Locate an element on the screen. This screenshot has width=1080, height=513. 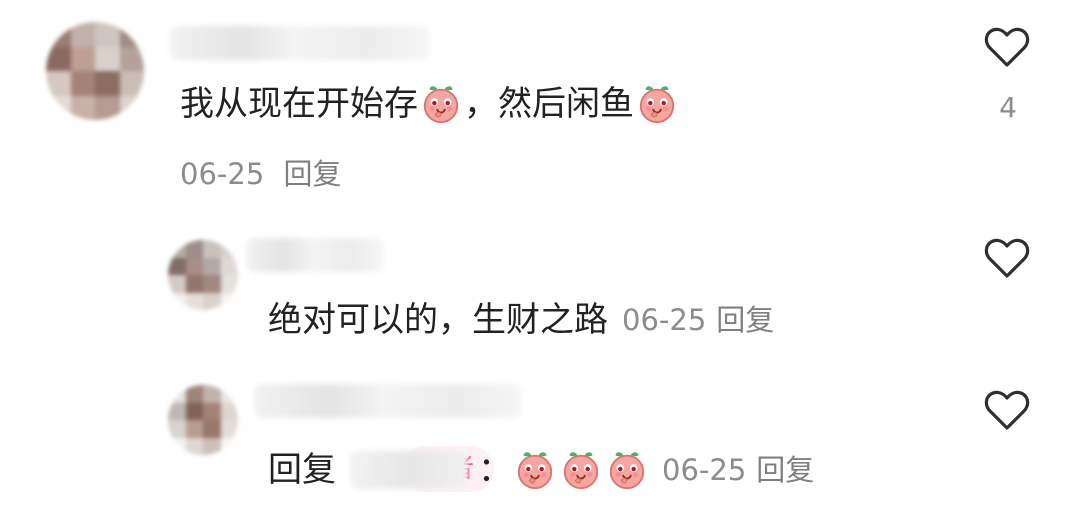
reply-content: 绝对可以的，生财之路 is located at coordinates (438, 320).